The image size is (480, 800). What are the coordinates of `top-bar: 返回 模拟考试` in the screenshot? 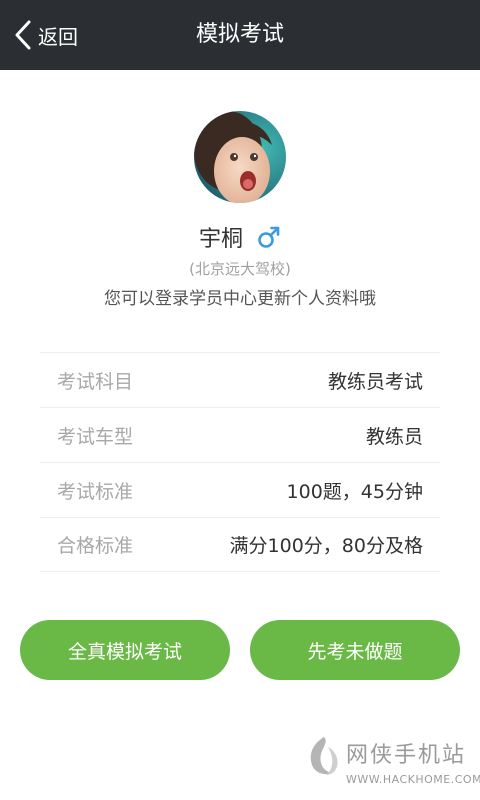 It's located at (240, 35).